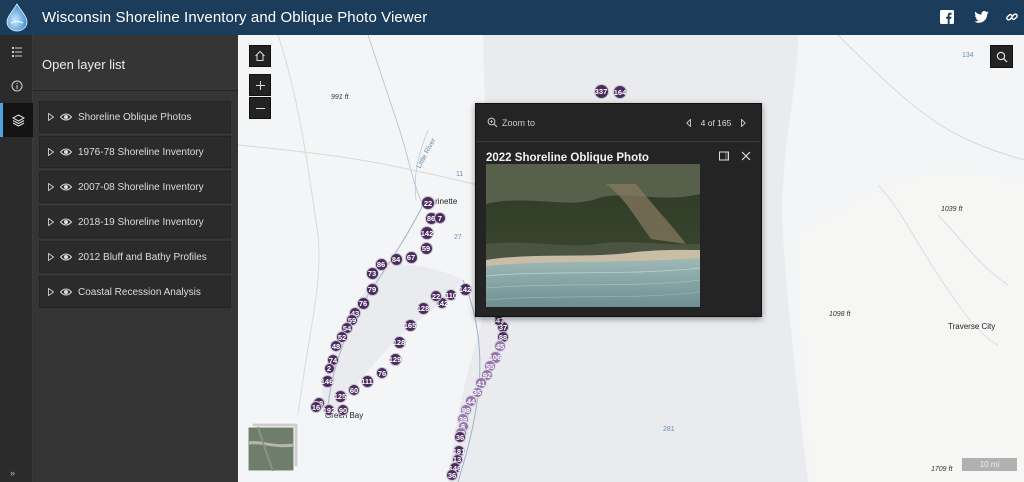  I want to click on layer-label: 2007-08 Shoreline Inventory, so click(141, 187).